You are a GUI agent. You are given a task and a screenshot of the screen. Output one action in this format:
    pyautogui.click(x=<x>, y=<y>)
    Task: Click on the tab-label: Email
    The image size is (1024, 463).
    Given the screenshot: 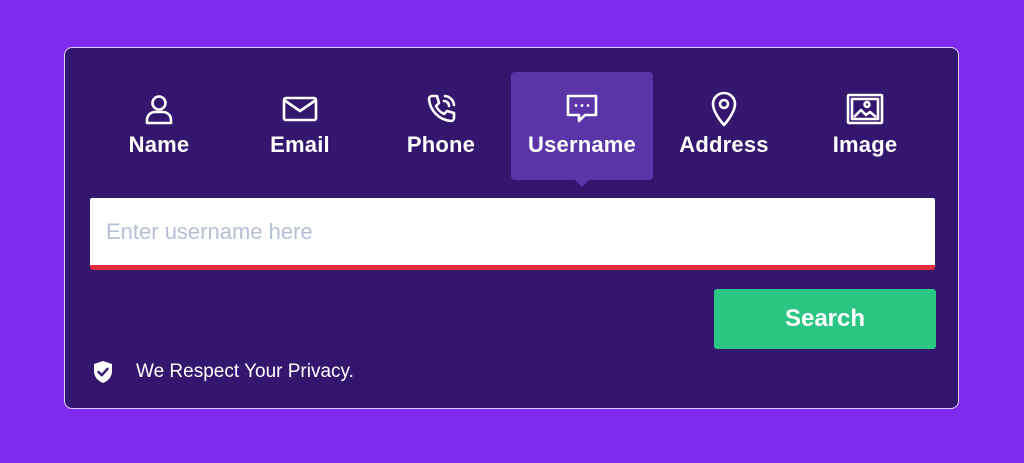 What is the action you would take?
    pyautogui.click(x=300, y=144)
    